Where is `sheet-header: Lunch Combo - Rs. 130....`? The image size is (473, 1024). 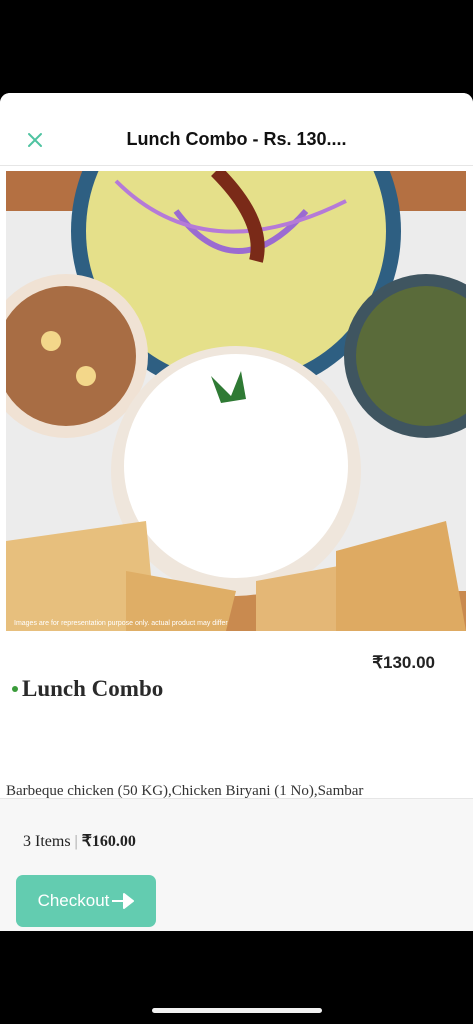
sheet-header: Lunch Combo - Rs. 130.... is located at coordinates (236, 129).